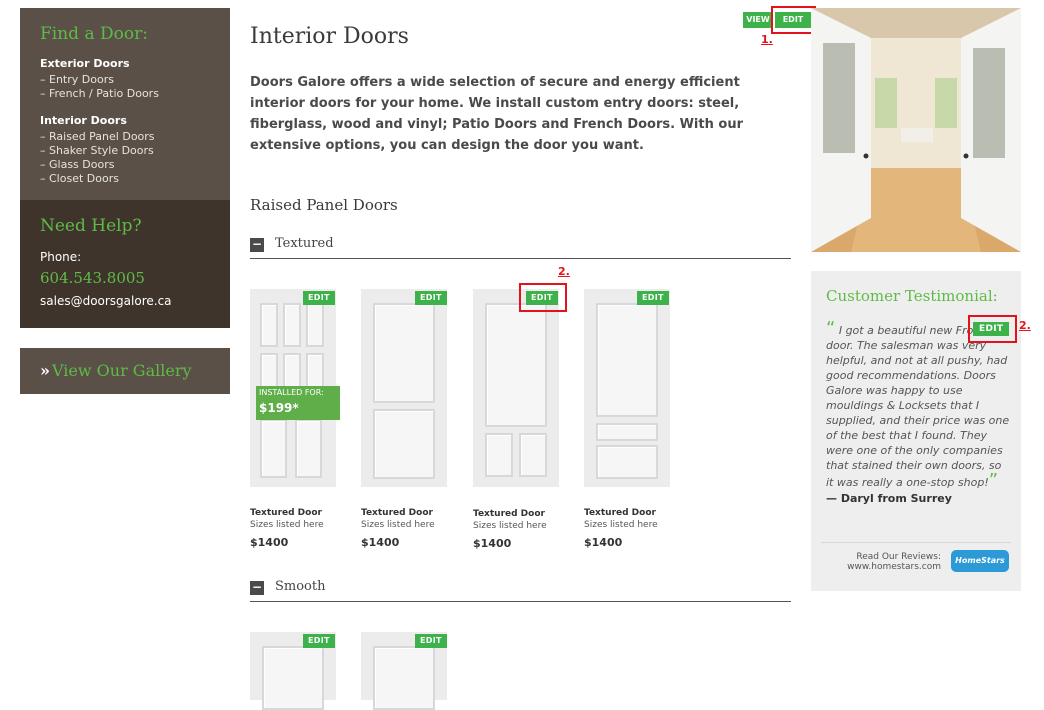 The height and width of the screenshot is (710, 1044). I want to click on annotation-label-2-door: 2., so click(564, 271).